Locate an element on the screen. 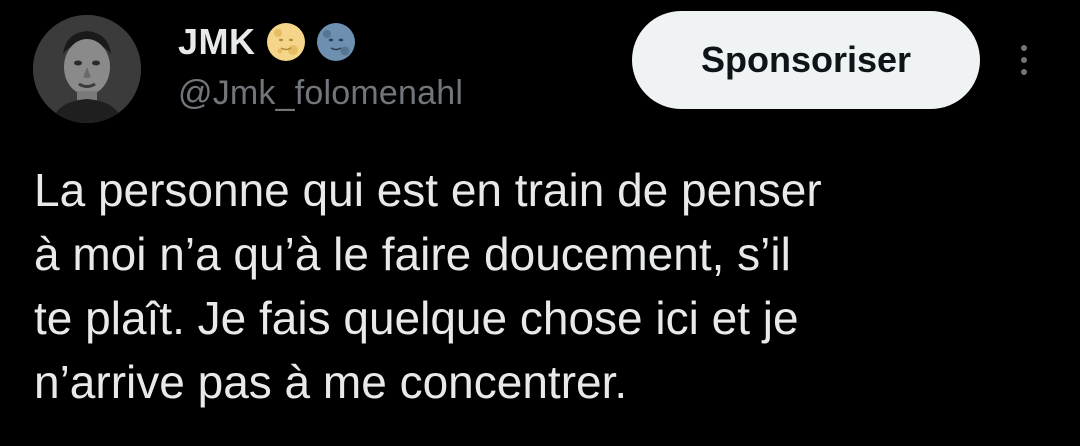  avatar-image is located at coordinates (87, 69).